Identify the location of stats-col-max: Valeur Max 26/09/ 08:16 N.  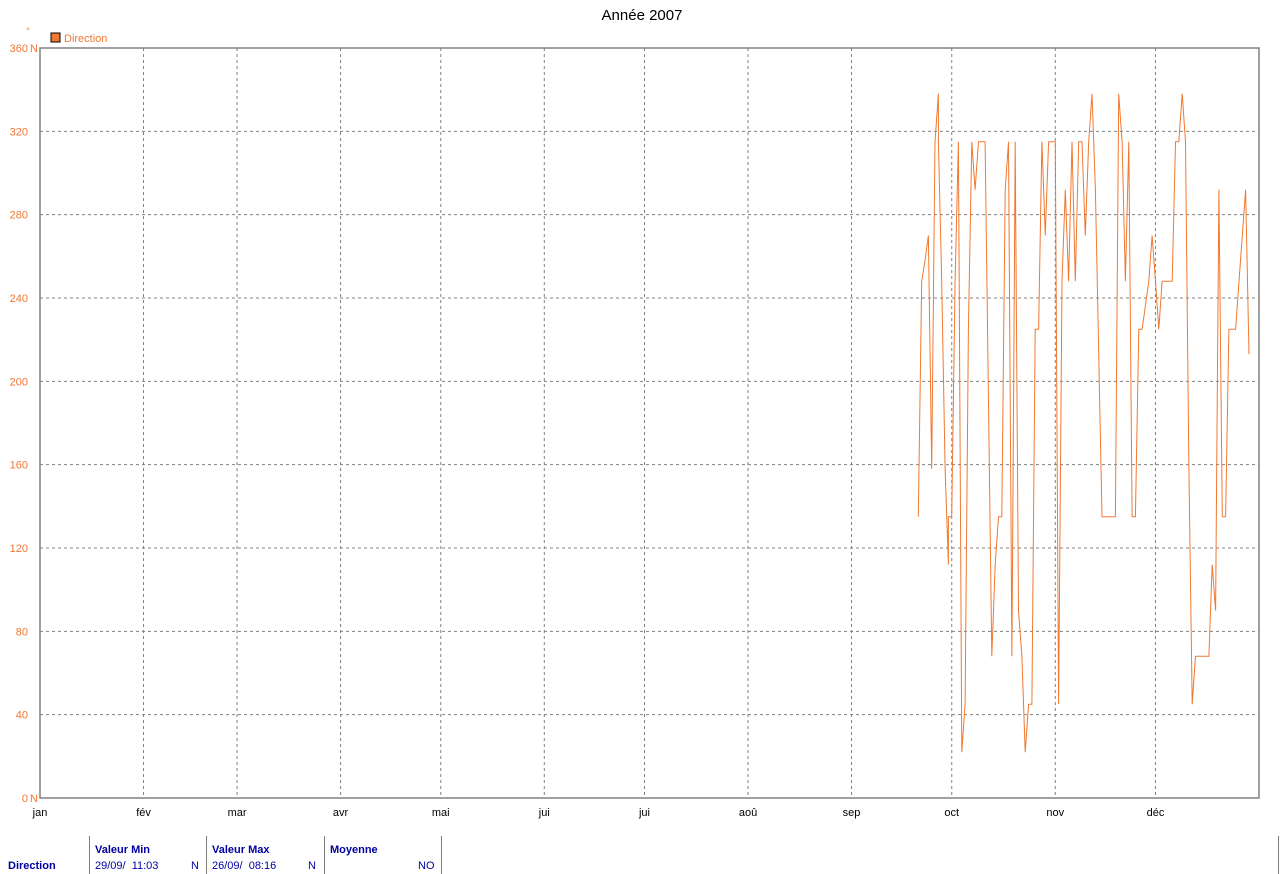
(264, 855).